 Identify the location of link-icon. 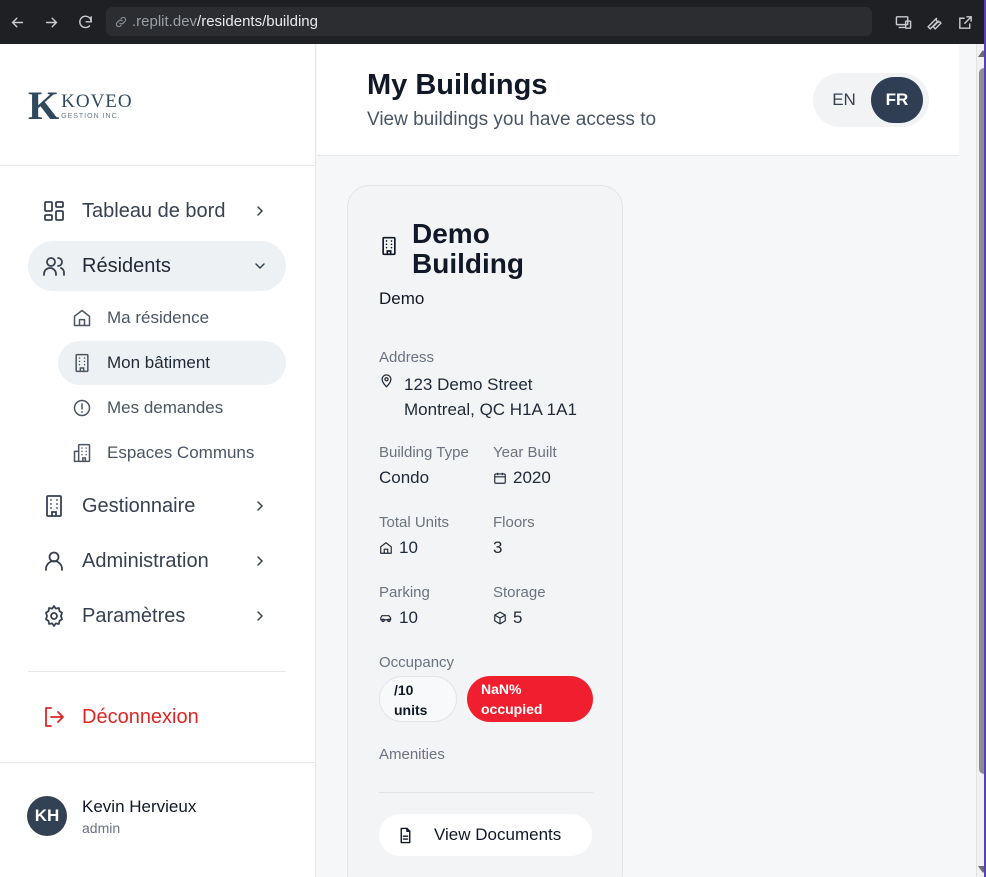
(121, 21).